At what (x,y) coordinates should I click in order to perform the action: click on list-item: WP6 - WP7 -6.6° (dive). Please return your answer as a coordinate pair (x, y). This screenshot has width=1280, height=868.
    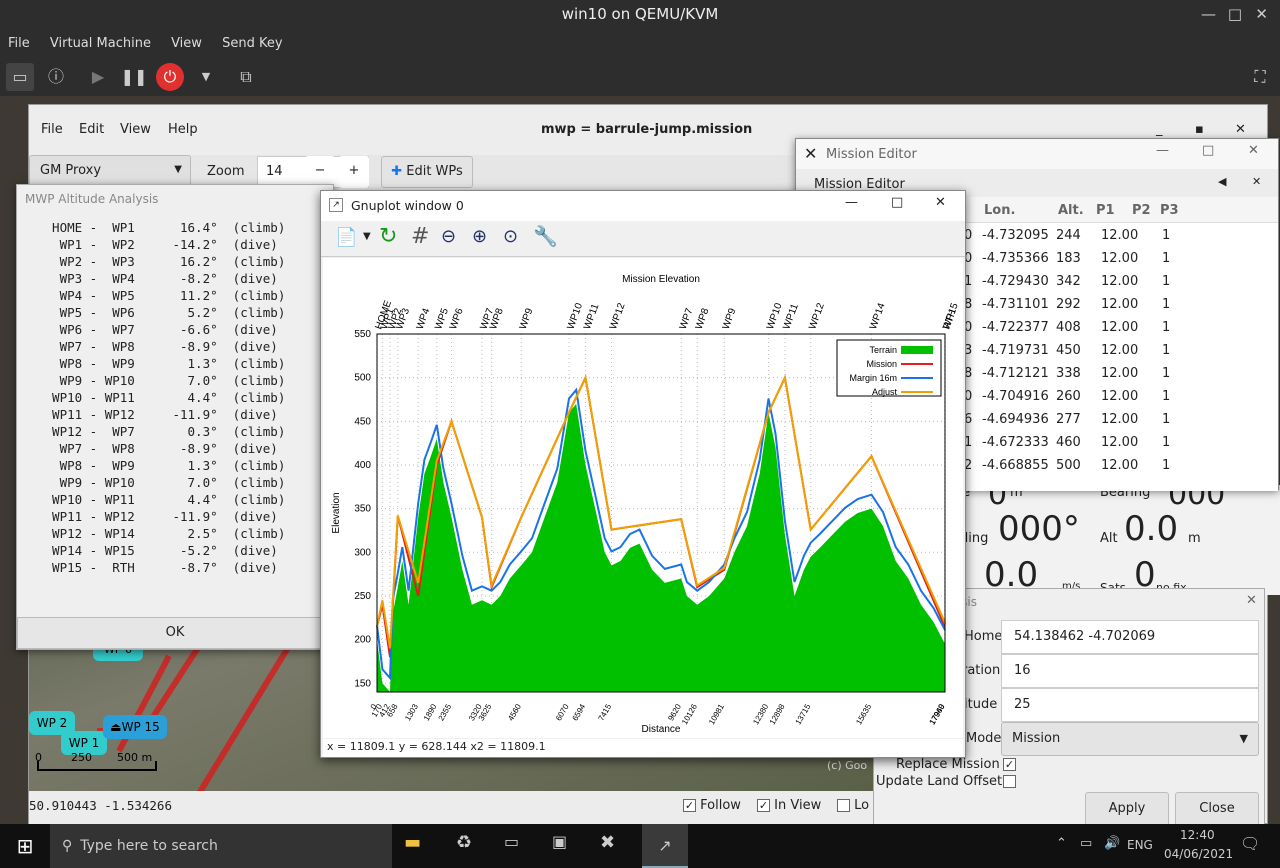
    Looking at the image, I should click on (157, 329).